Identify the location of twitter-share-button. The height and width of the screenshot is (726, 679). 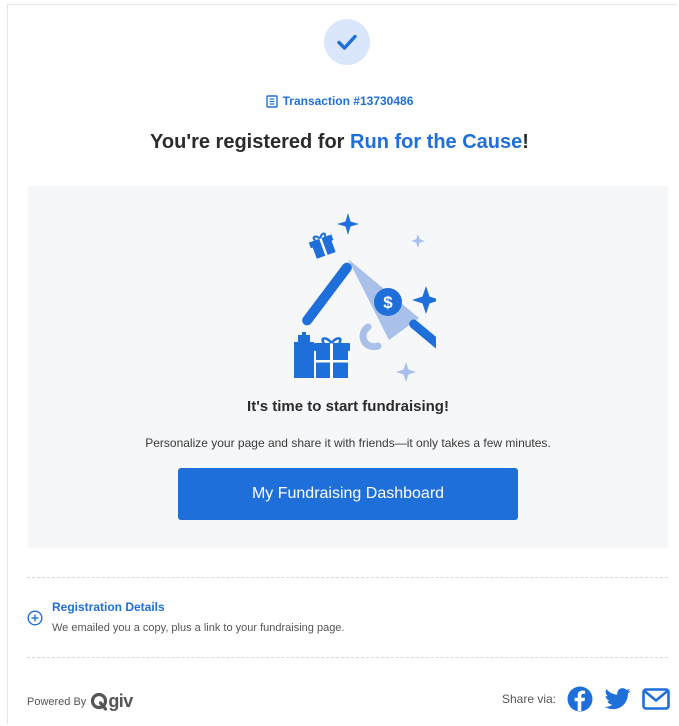
(618, 699).